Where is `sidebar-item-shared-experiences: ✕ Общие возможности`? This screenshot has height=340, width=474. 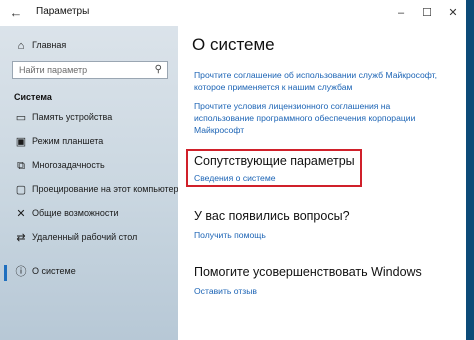
sidebar-item-shared-experiences: ✕ Общие возможности is located at coordinates (89, 214).